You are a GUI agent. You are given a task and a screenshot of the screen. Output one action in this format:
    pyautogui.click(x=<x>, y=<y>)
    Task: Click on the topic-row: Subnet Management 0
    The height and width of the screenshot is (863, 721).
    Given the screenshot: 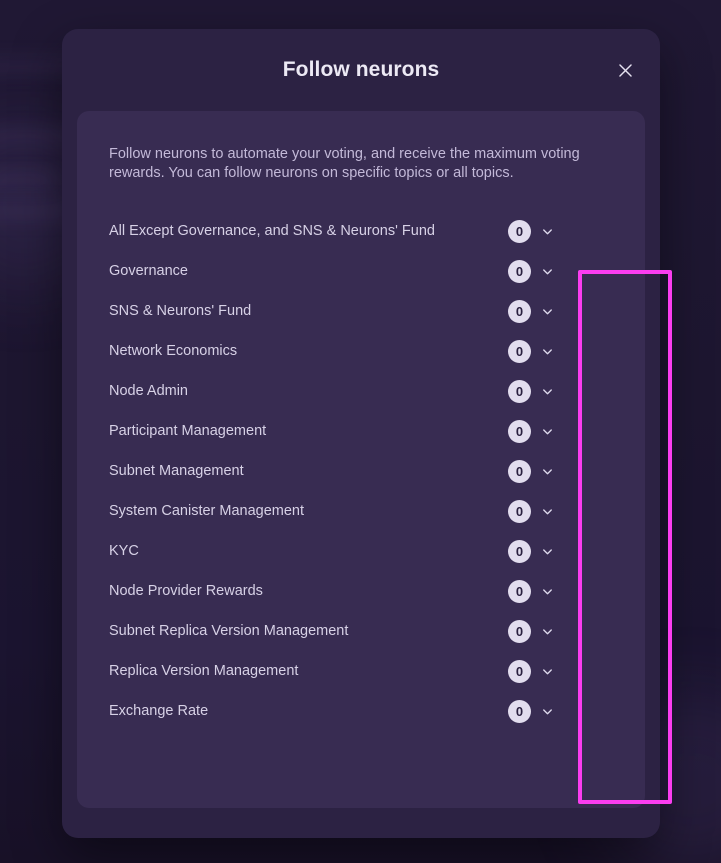 What is the action you would take?
    pyautogui.click(x=361, y=471)
    